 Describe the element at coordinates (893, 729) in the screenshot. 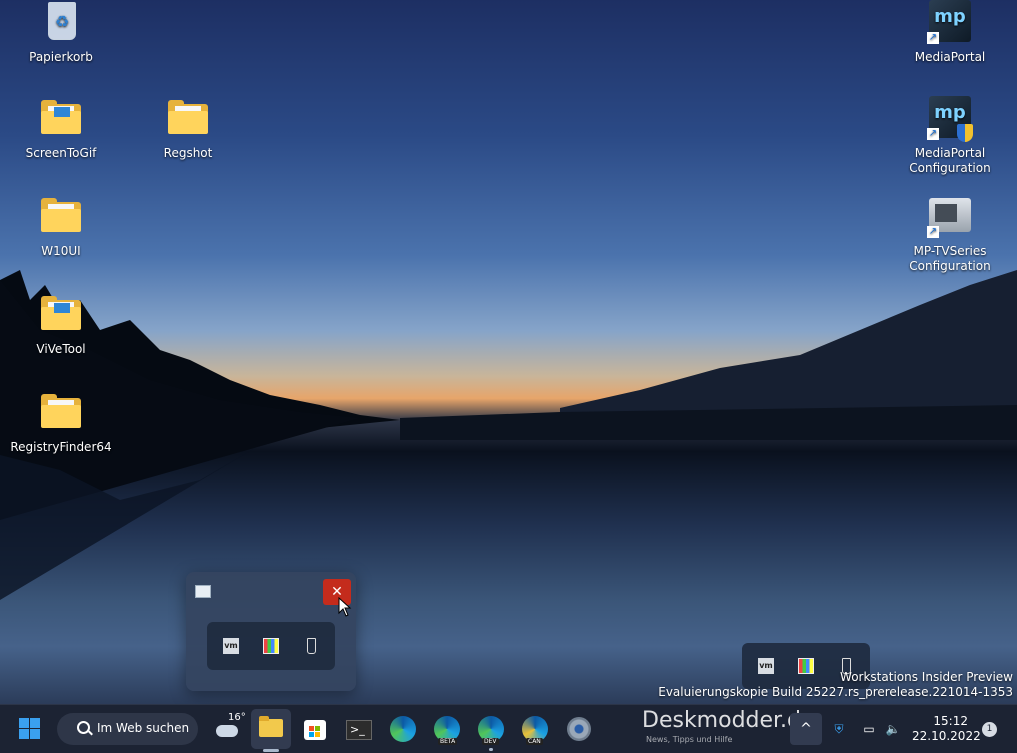

I see `volume-icon: 🔈` at that location.